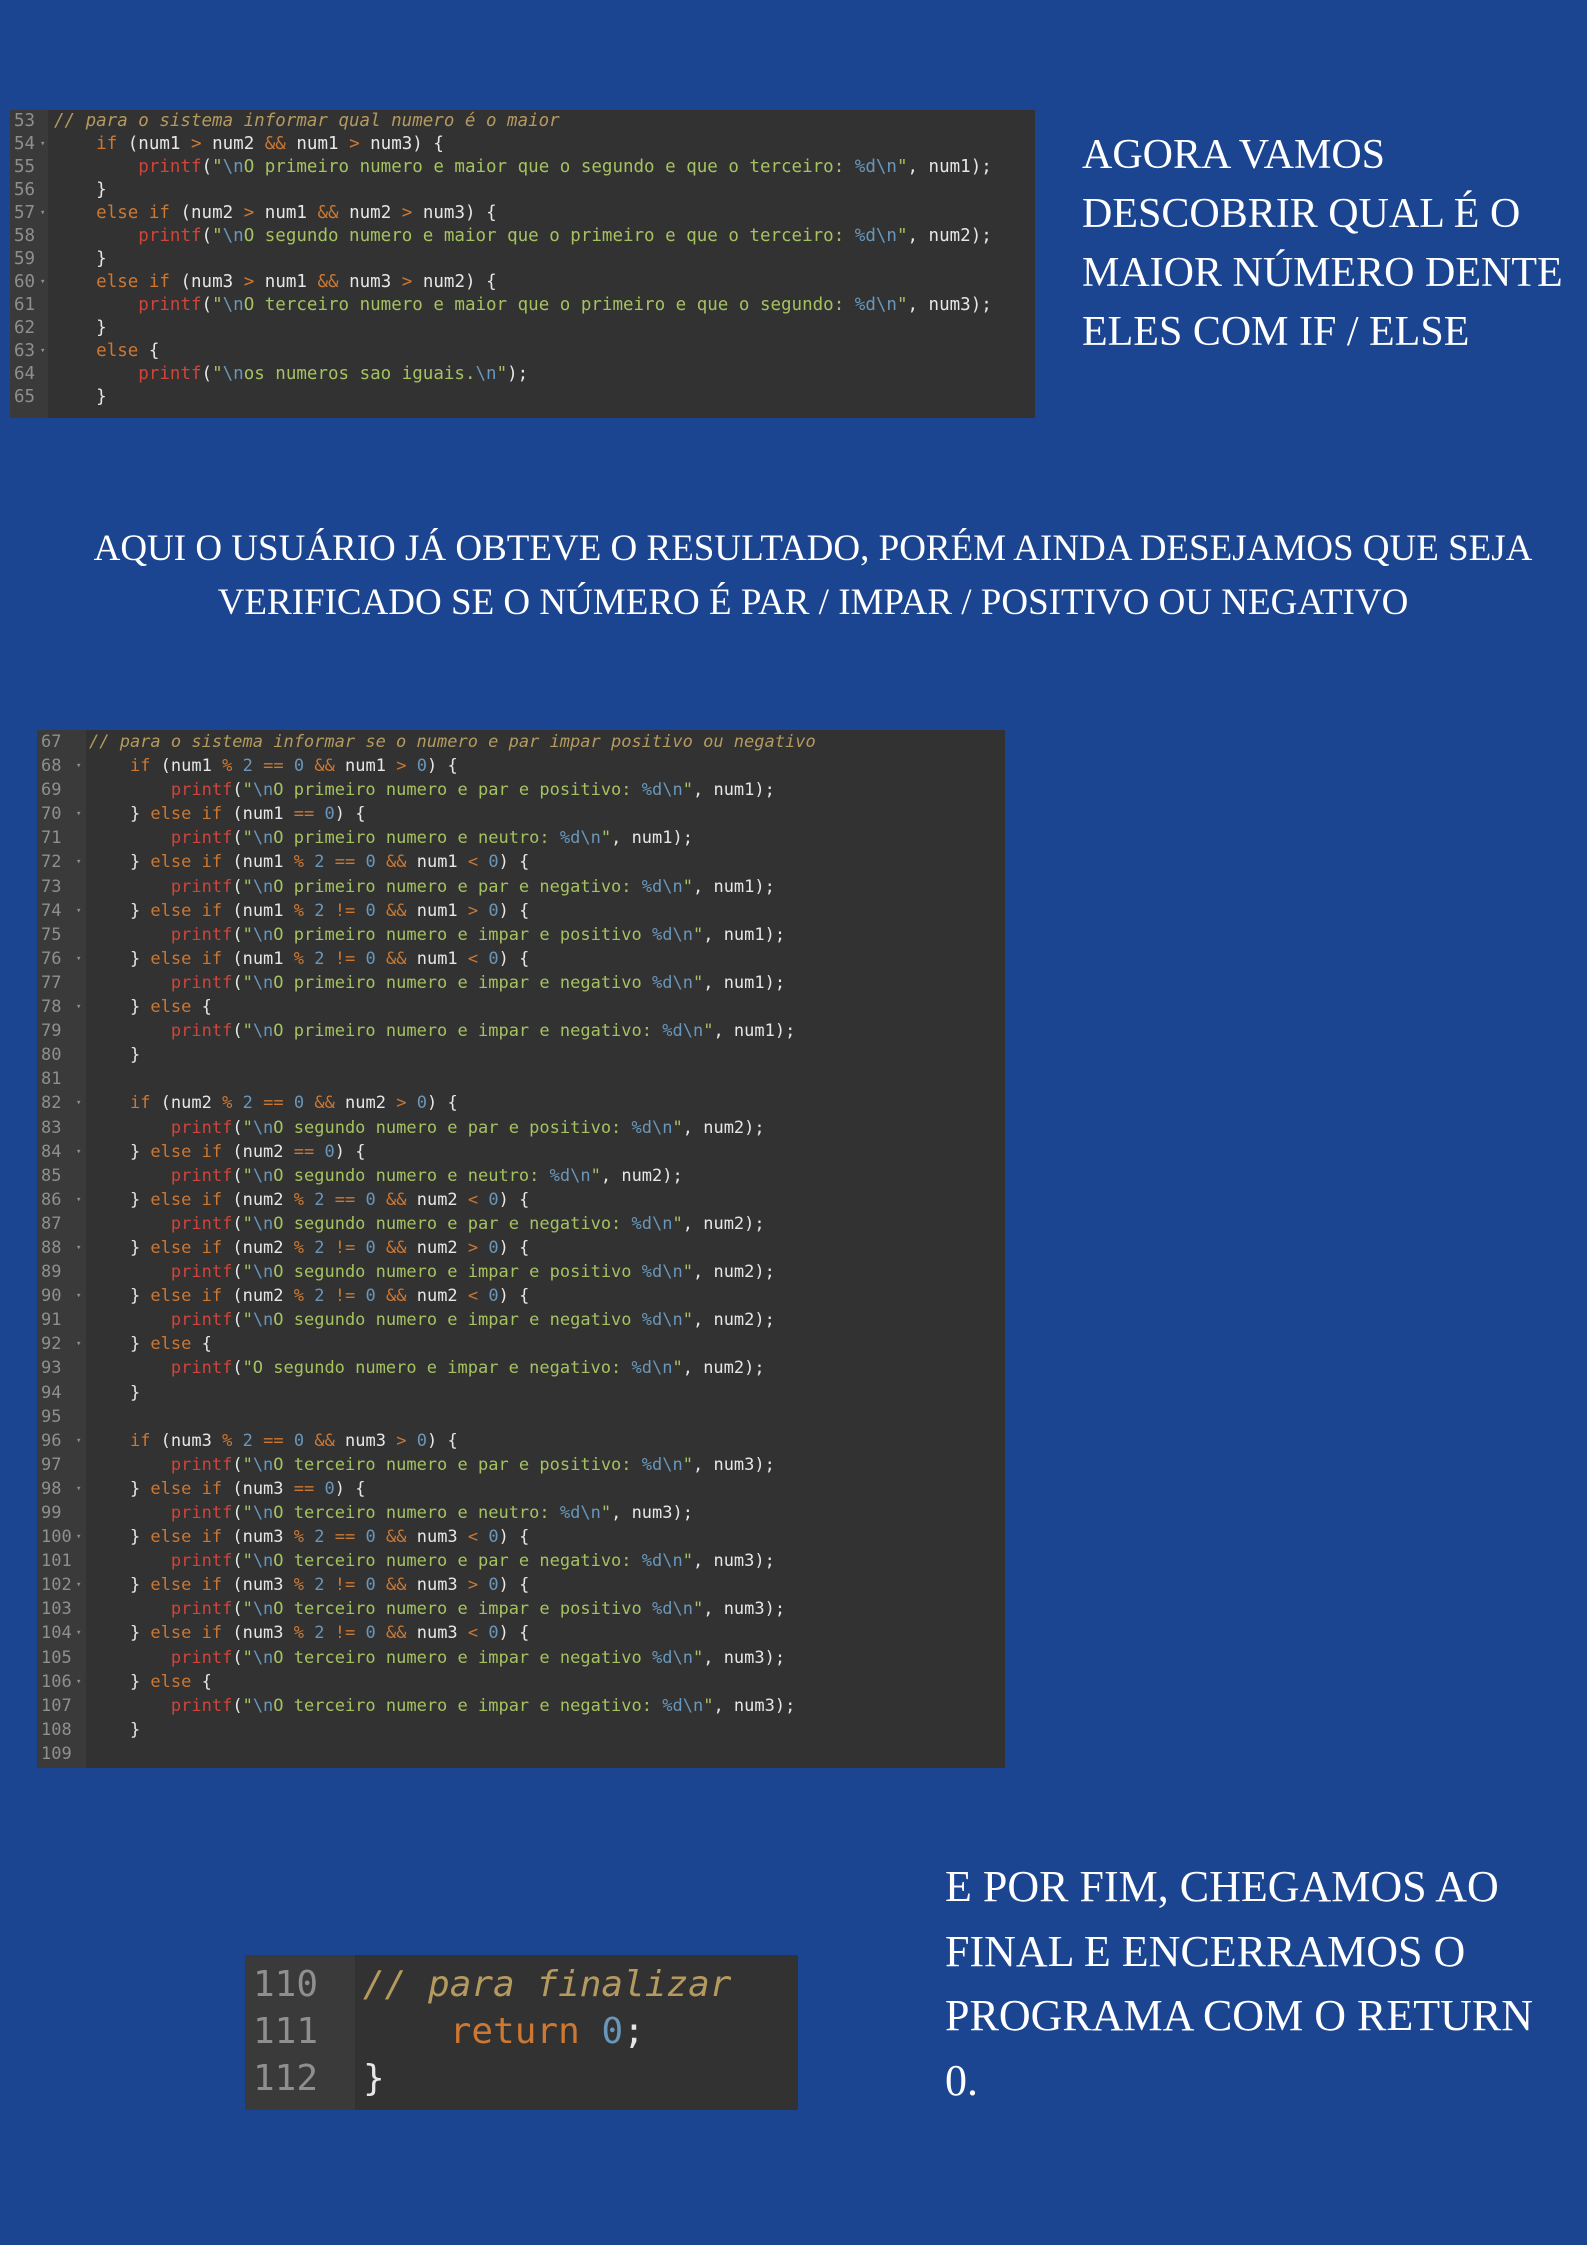  I want to click on code-text: {, so click(149, 351).